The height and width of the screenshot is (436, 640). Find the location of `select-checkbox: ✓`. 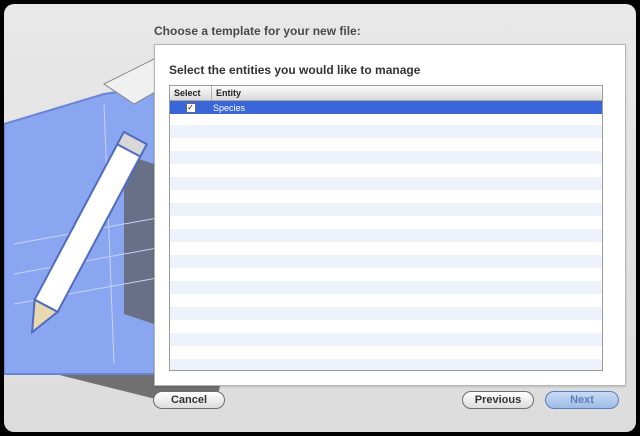

select-checkbox: ✓ is located at coordinates (190, 107).